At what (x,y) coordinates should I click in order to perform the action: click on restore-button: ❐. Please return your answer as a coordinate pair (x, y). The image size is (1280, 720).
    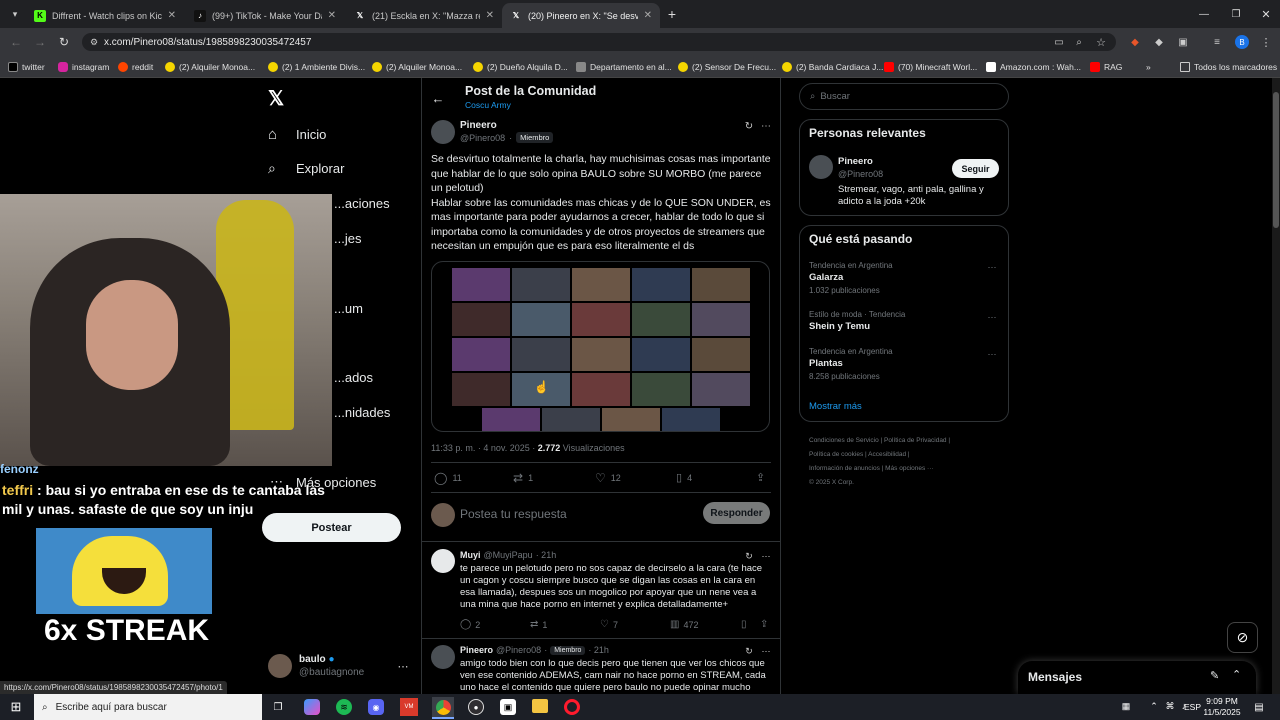
    Looking at the image, I should click on (1236, 14).